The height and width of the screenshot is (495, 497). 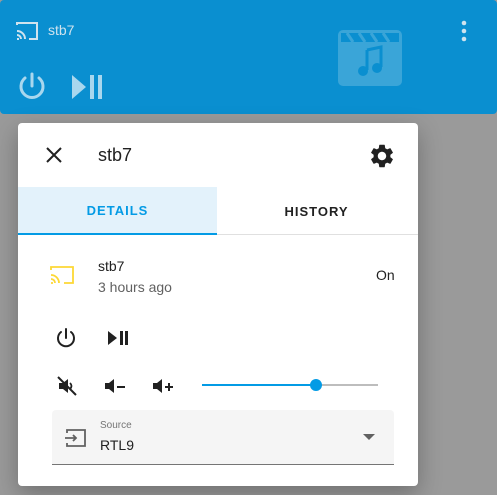 I want to click on source-select: Source RTL9, so click(x=223, y=437).